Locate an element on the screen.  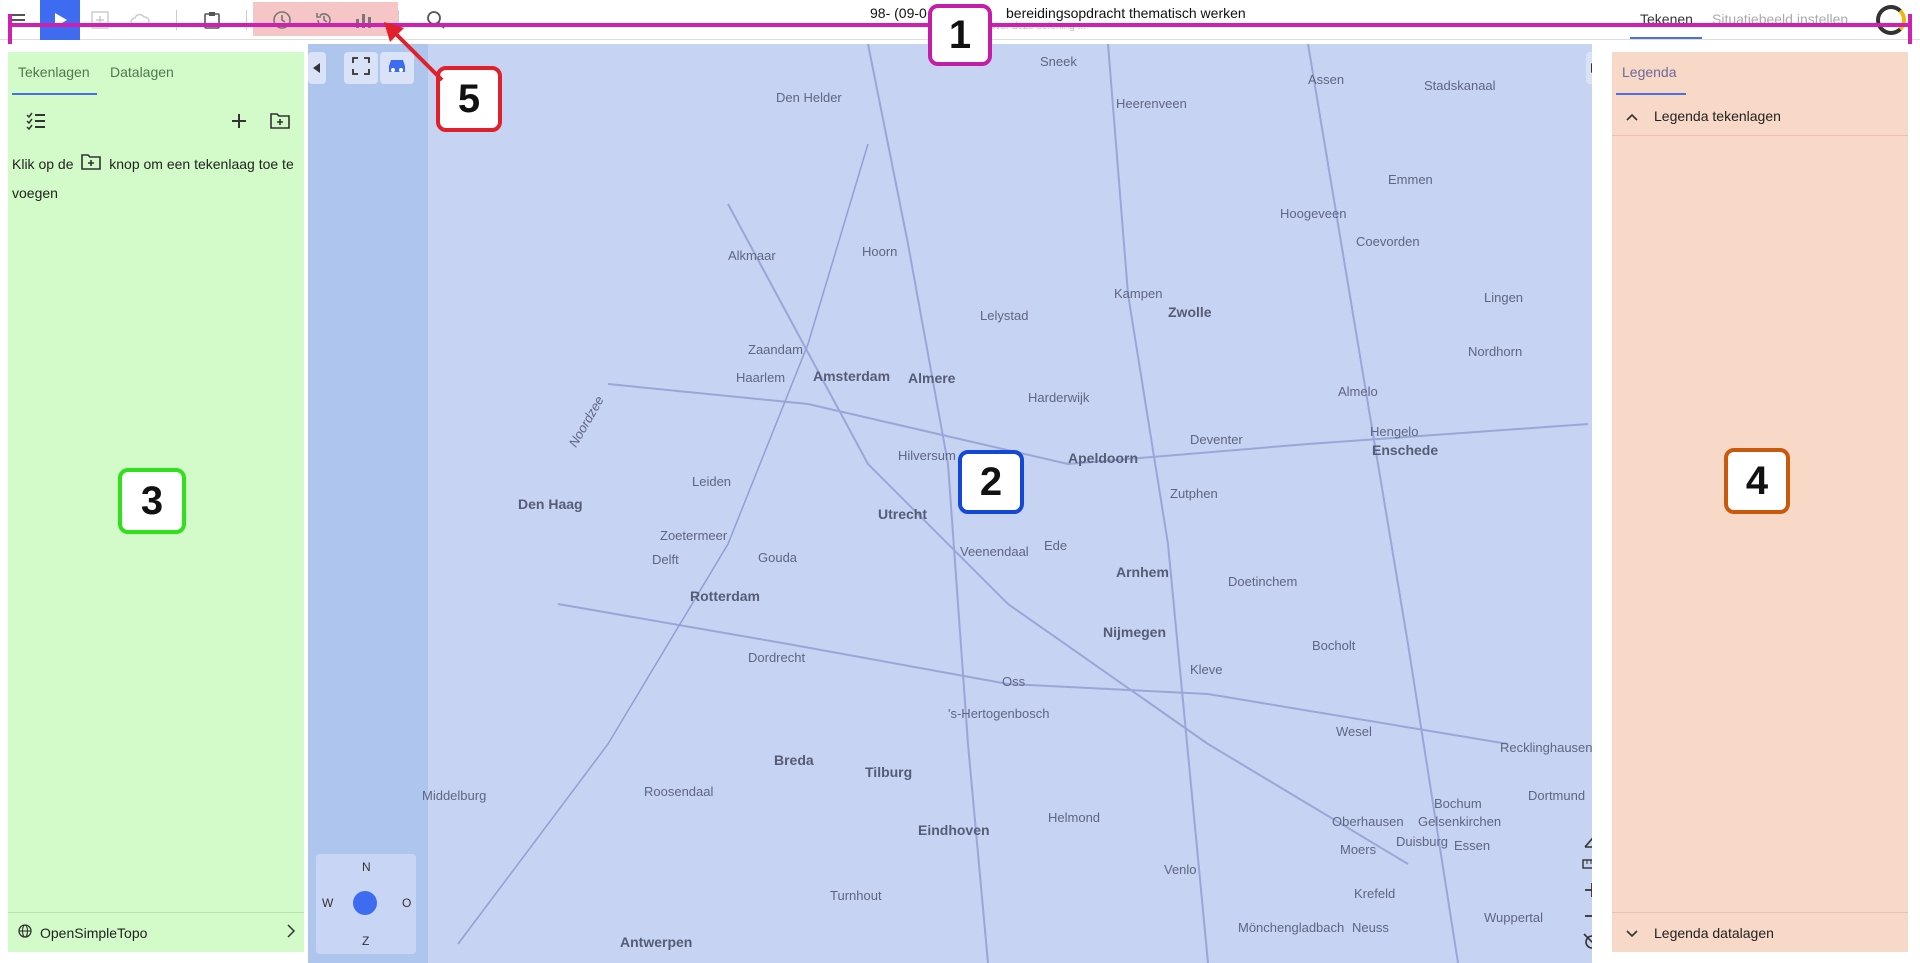
collapse-right-panel-button is located at coordinates (1589, 68).